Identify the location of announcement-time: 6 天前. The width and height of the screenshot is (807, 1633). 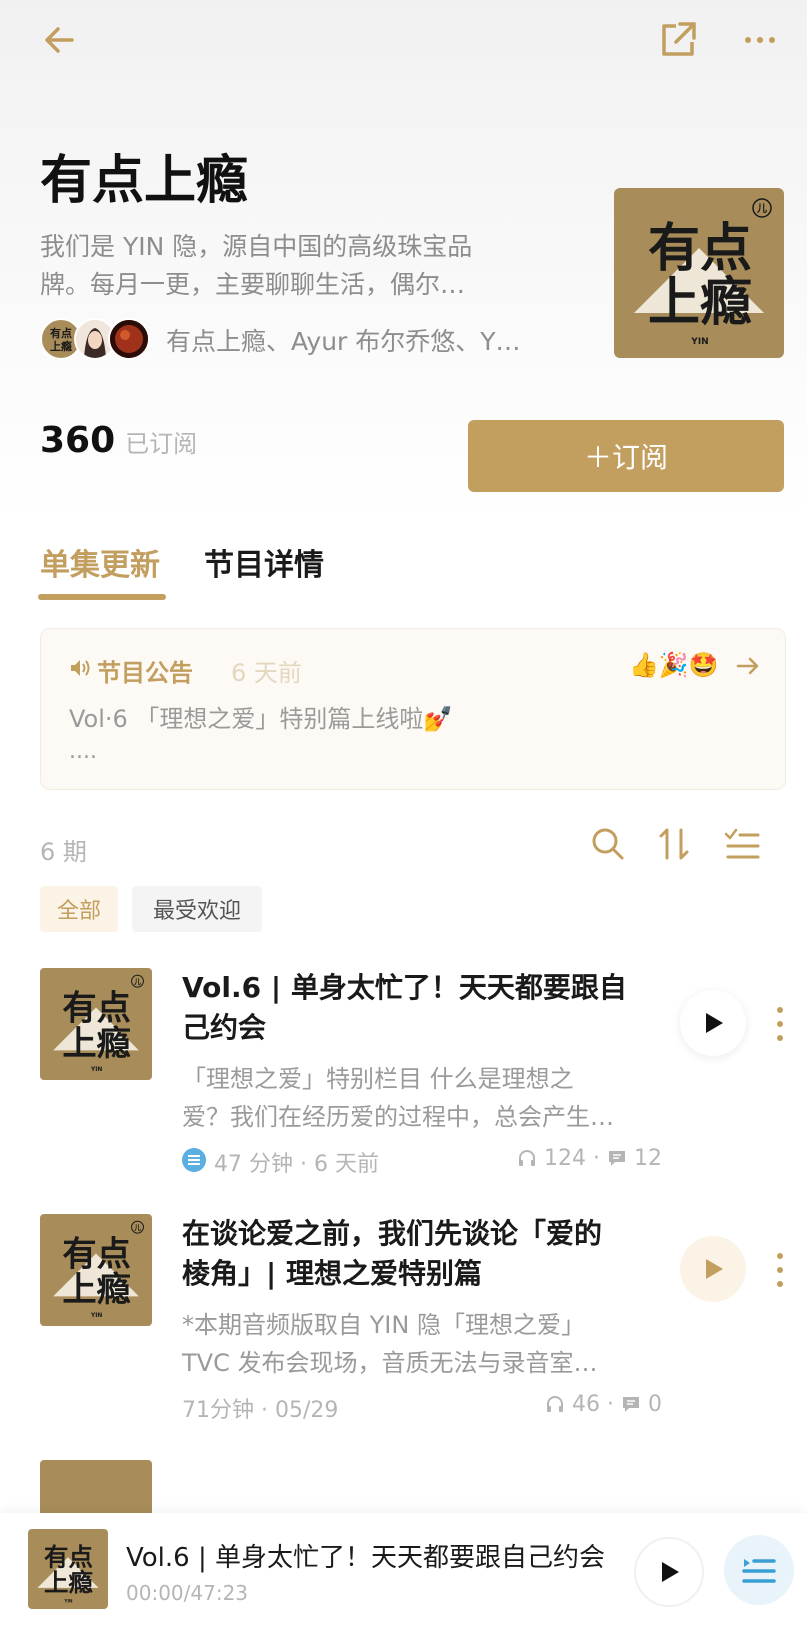
(266, 673).